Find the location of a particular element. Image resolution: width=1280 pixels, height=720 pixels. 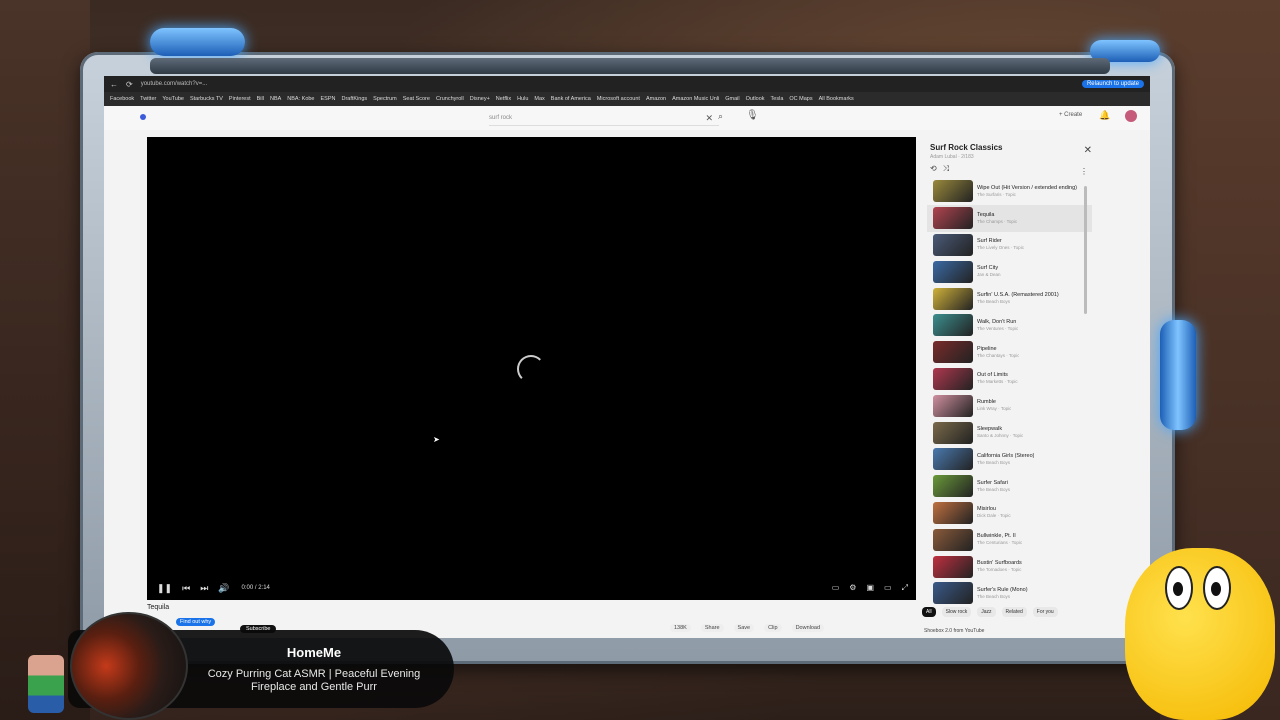

loop-icon: ⟲ is located at coordinates (933, 169).